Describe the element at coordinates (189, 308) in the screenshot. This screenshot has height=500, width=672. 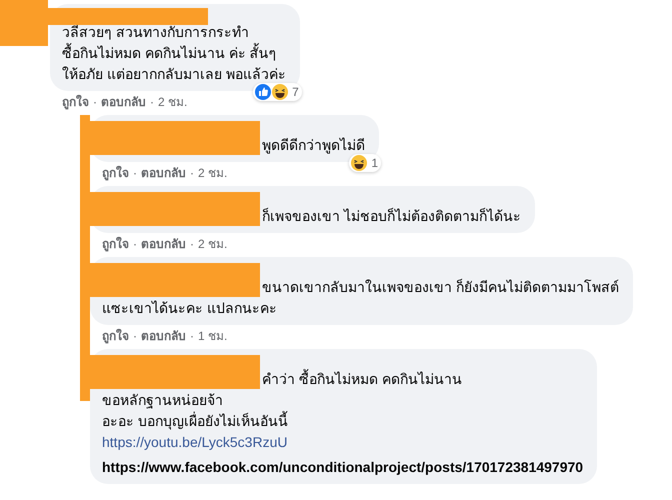
I see `comment-text: แซะเขาได้นะคะ แปลกนะคะ` at that location.